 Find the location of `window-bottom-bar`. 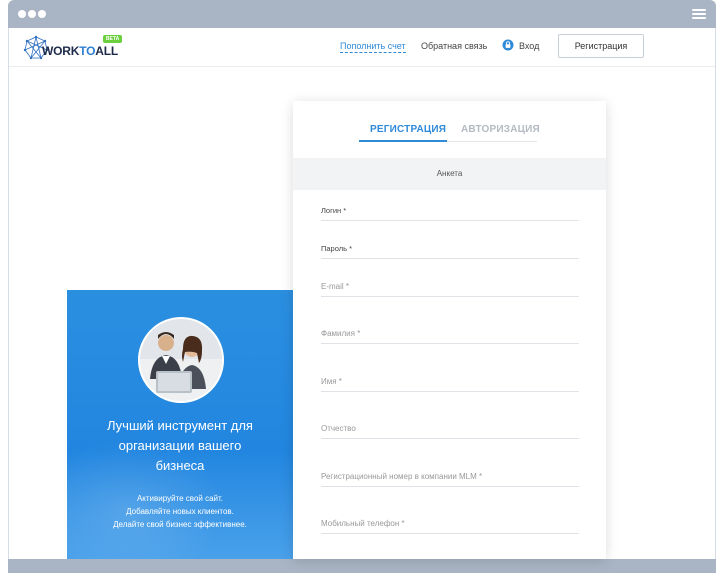

window-bottom-bar is located at coordinates (362, 566).